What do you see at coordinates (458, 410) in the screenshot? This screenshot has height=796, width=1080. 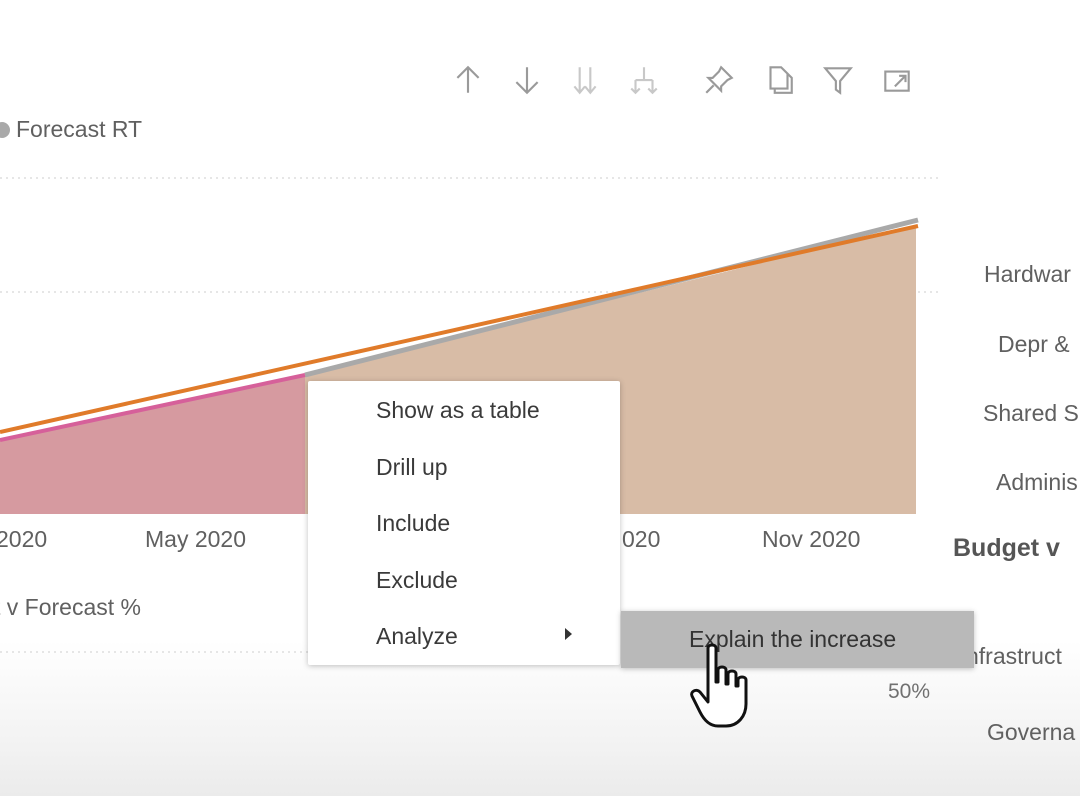 I see `menu-item-show-as-table: Show as a table` at bounding box center [458, 410].